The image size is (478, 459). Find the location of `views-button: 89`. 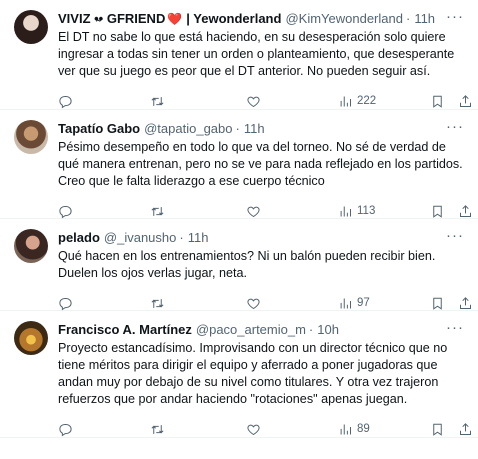

views-button: 89 is located at coordinates (354, 429).